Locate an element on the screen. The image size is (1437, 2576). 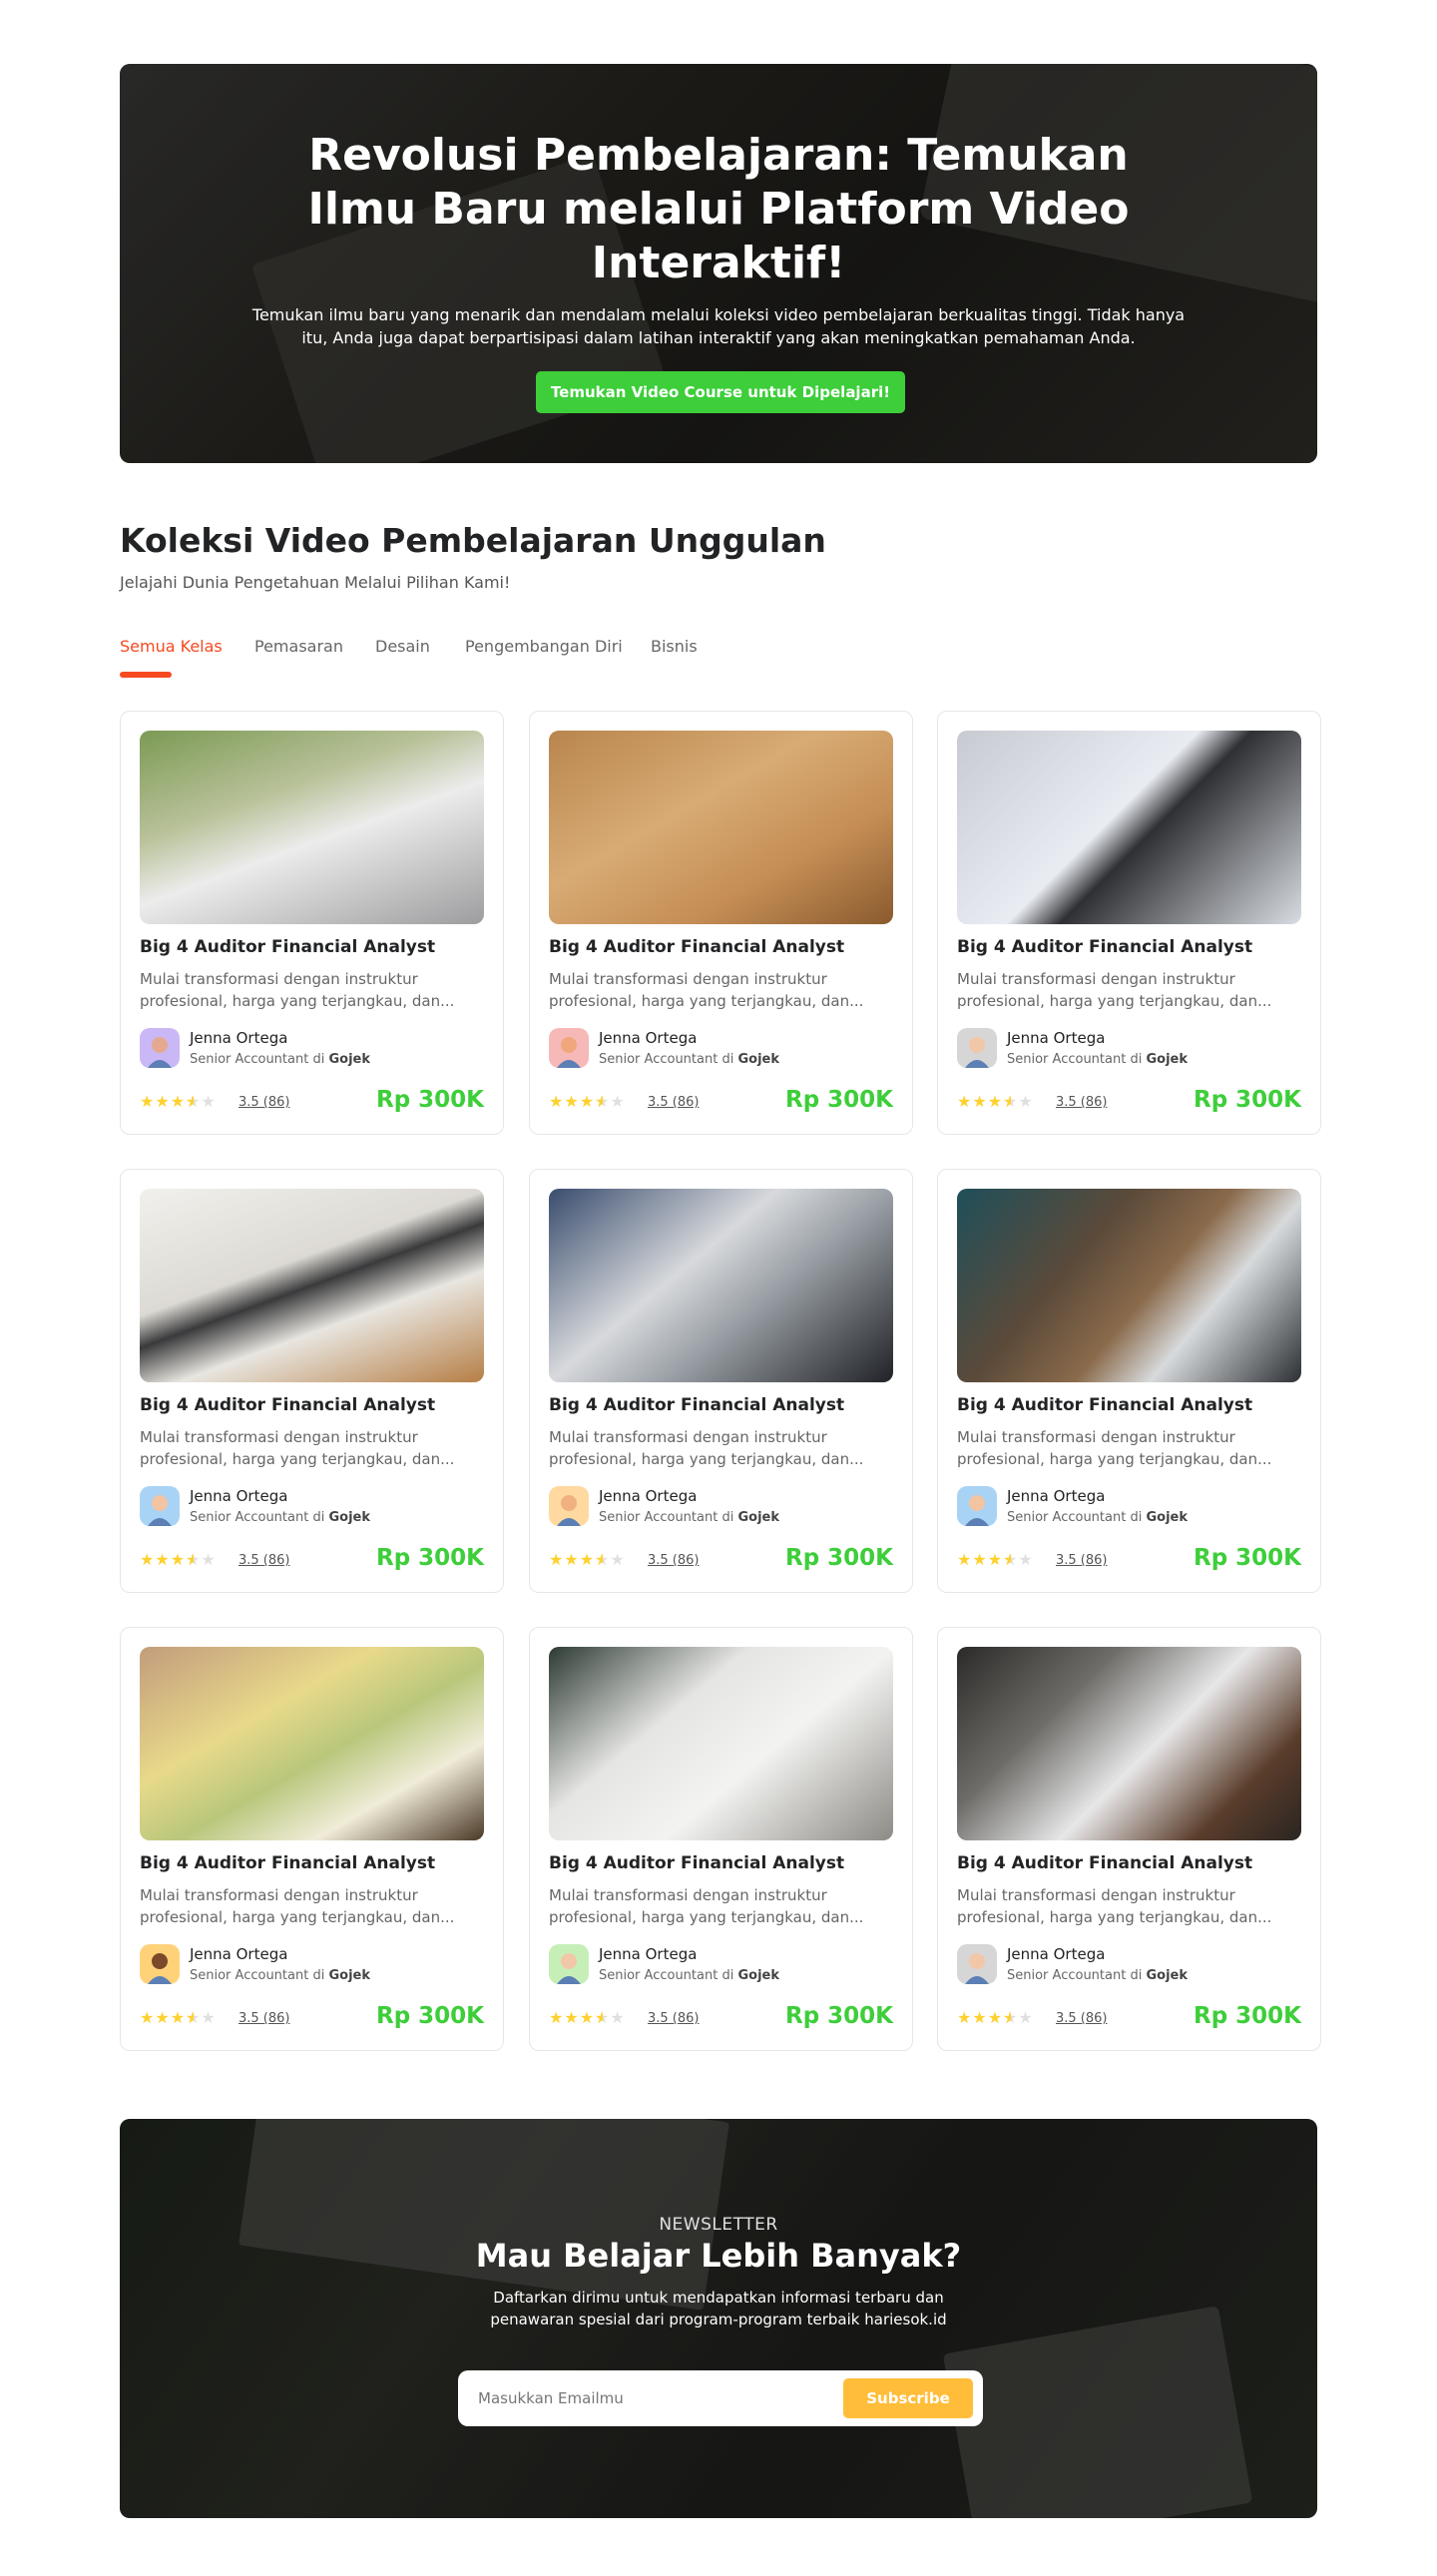
email-input is located at coordinates (647, 2398).